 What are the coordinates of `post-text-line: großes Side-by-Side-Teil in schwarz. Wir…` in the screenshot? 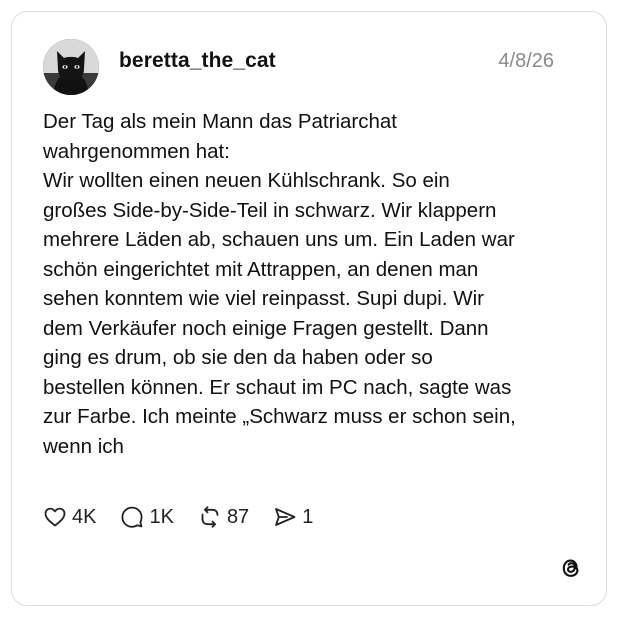 It's located at (270, 210).